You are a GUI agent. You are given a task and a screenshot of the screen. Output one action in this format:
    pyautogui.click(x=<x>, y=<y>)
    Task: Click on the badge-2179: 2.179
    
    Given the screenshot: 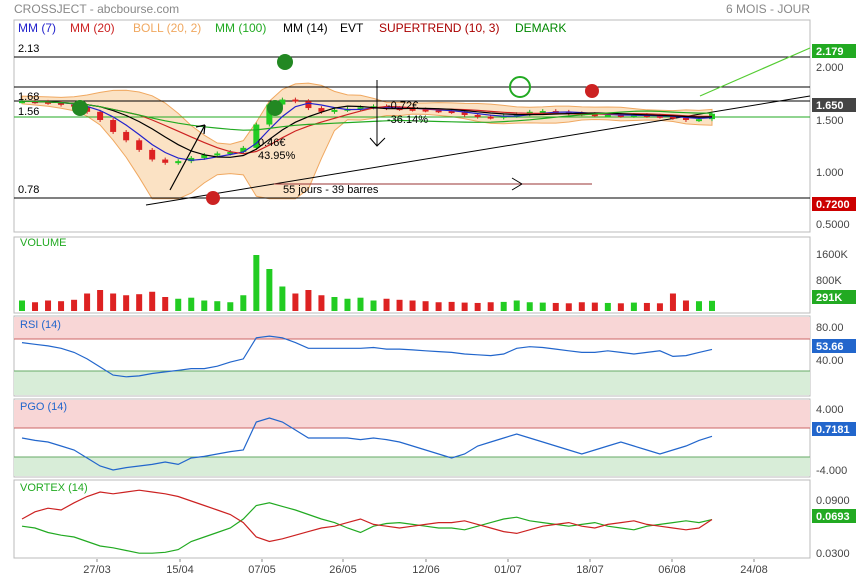 What is the action you would take?
    pyautogui.click(x=830, y=52)
    